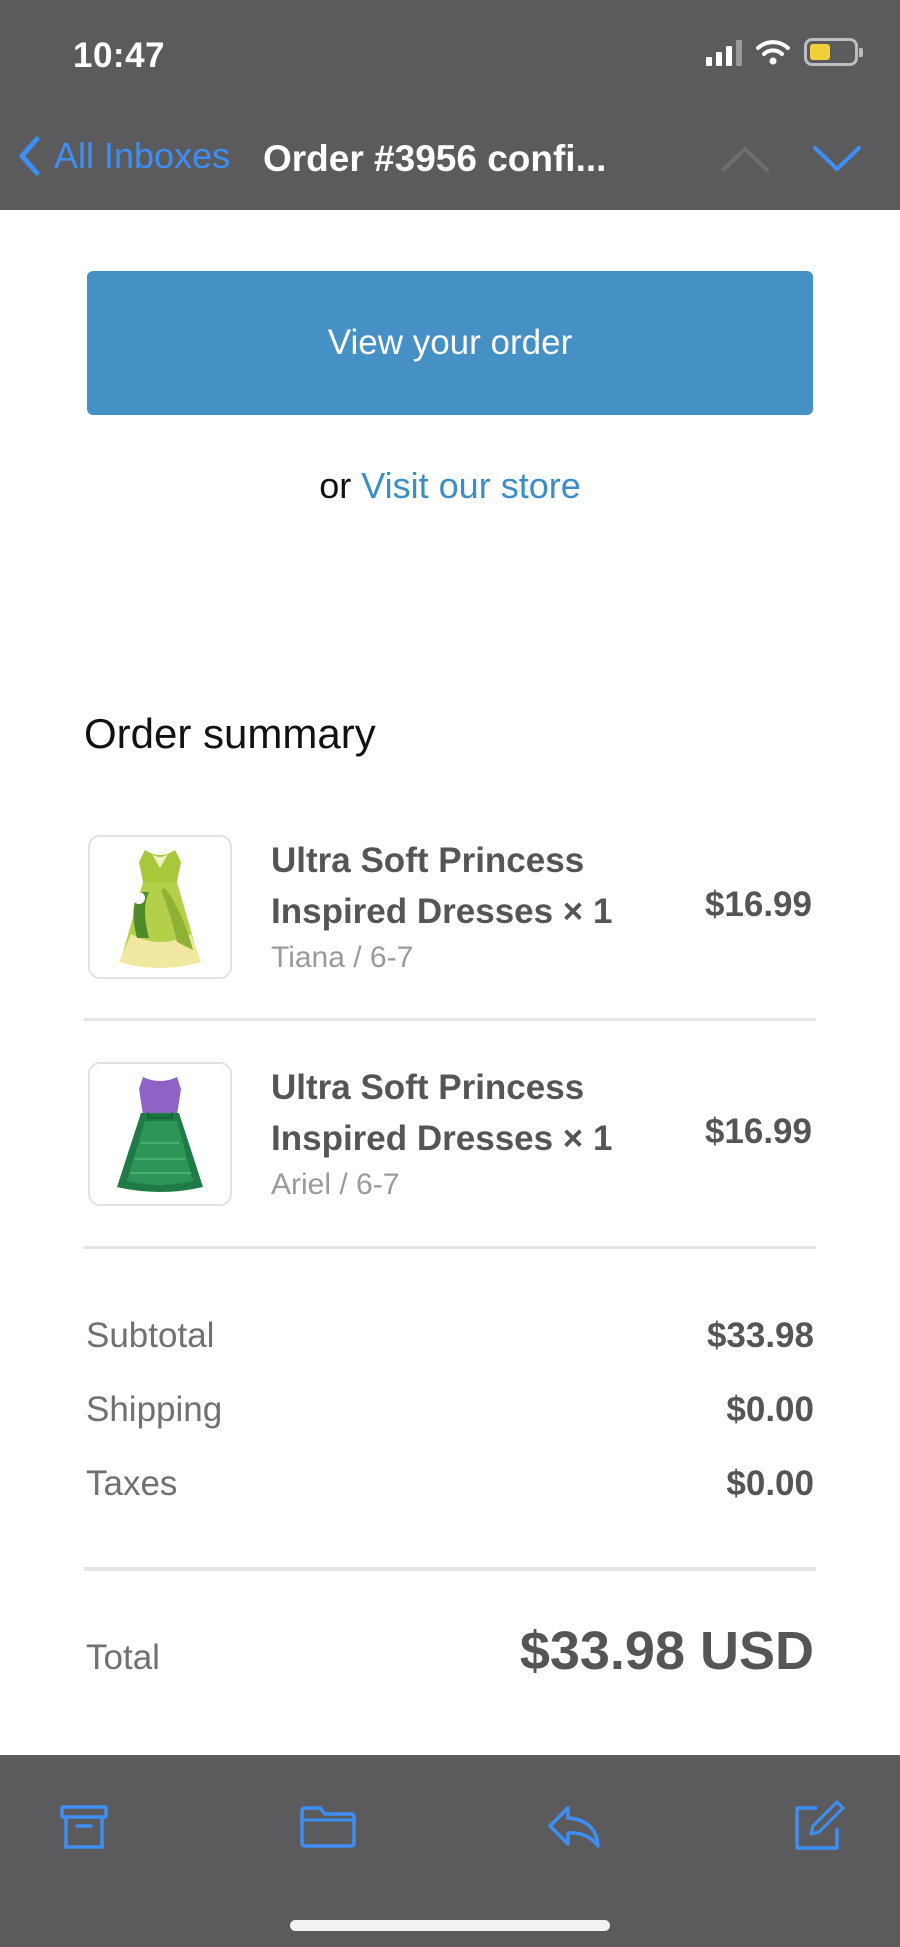 This screenshot has height=1947, width=900. I want to click on reply-icon, so click(574, 1827).